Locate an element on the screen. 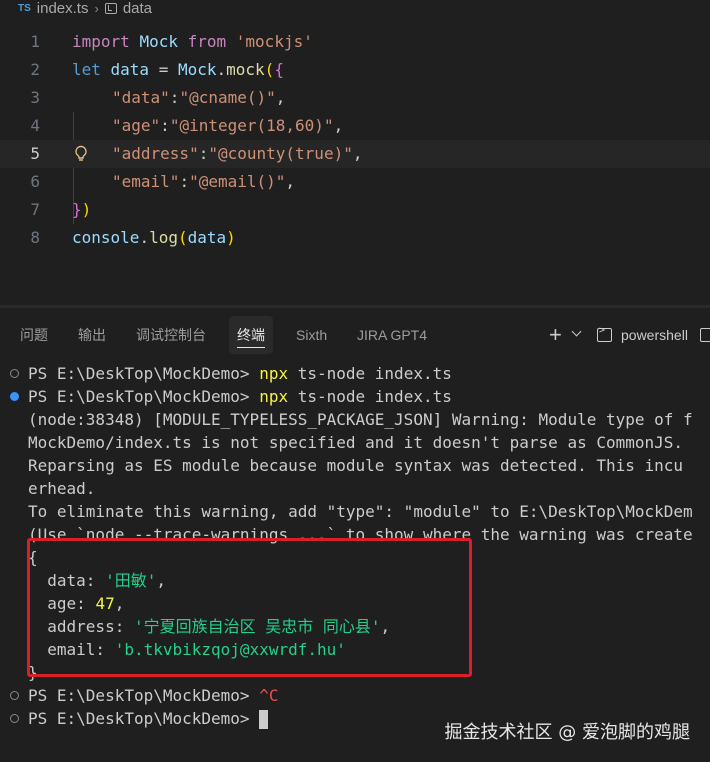 The image size is (710, 762). code-line: 3 "data":"@cname()", is located at coordinates (355, 98).